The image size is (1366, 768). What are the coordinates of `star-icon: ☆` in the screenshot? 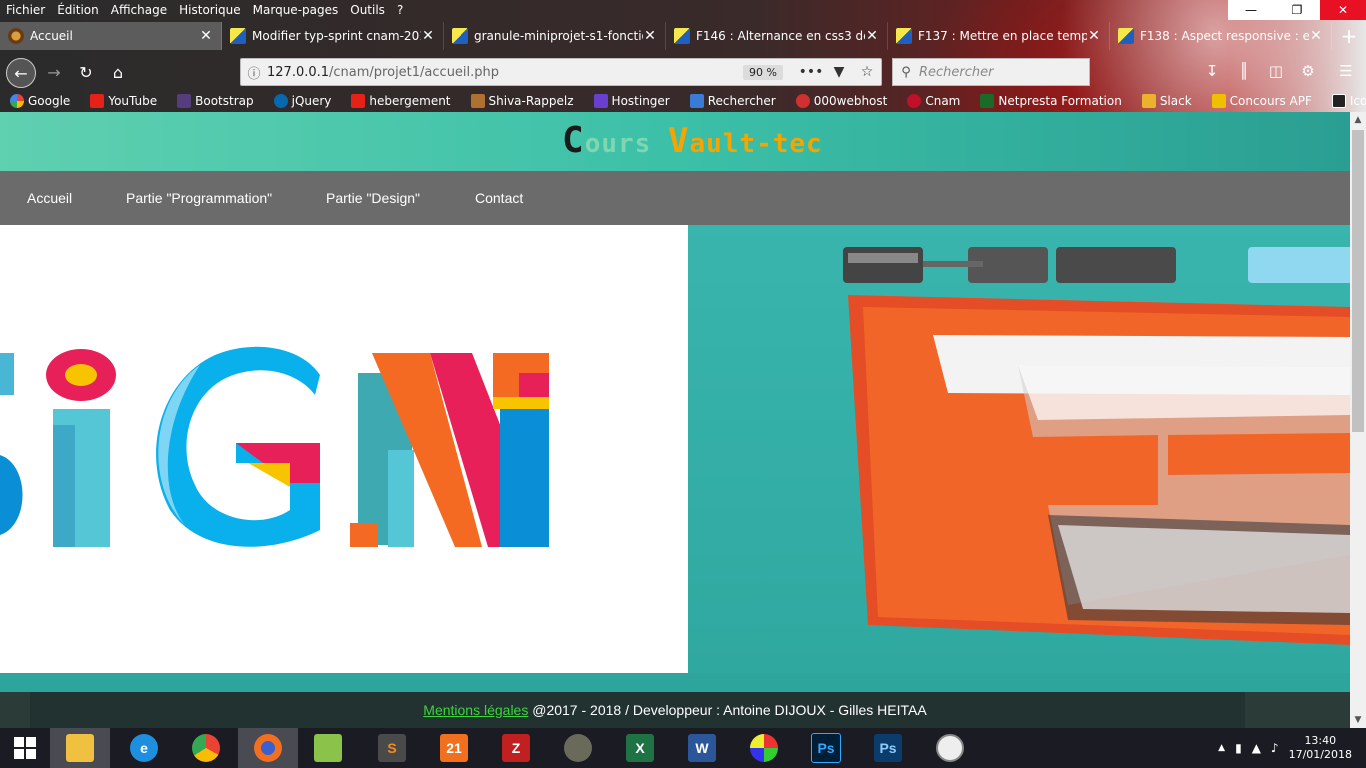 It's located at (867, 72).